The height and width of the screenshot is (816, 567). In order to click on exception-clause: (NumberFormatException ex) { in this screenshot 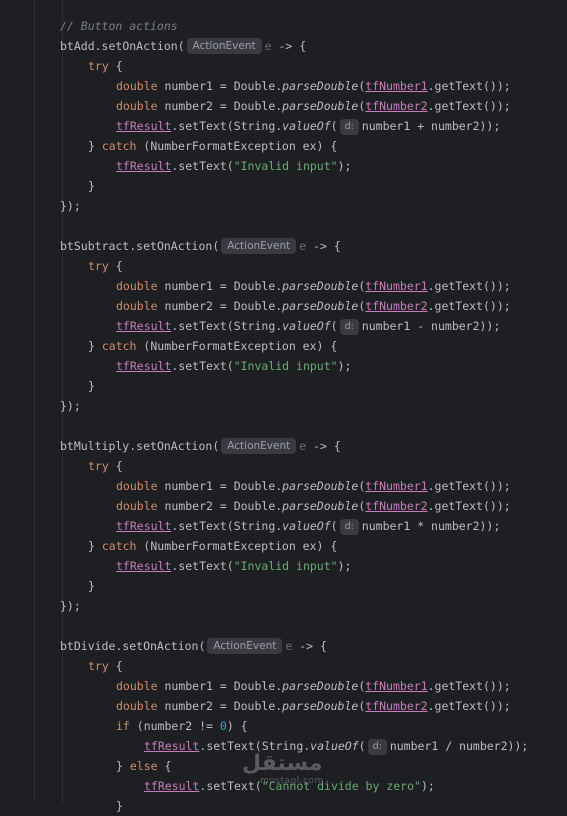, I will do `click(240, 146)`.